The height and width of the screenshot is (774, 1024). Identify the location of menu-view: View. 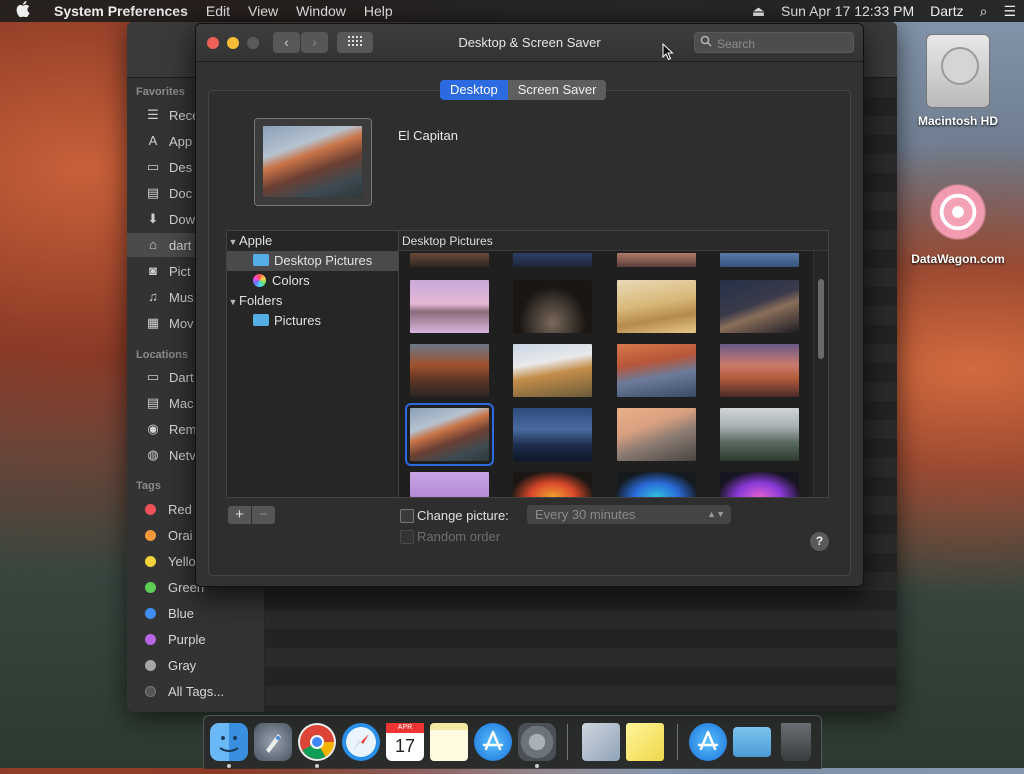
(263, 11).